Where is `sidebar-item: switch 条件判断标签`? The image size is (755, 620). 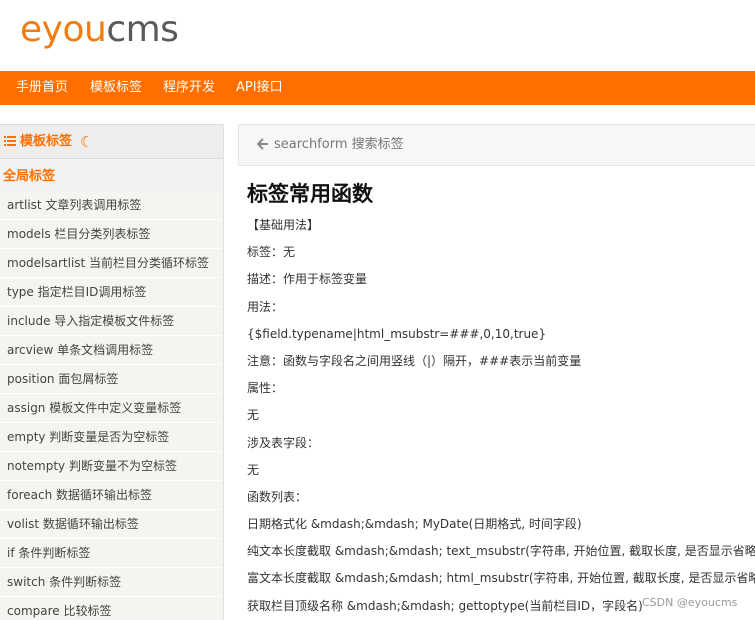 sidebar-item: switch 条件判断标签 is located at coordinates (110, 582).